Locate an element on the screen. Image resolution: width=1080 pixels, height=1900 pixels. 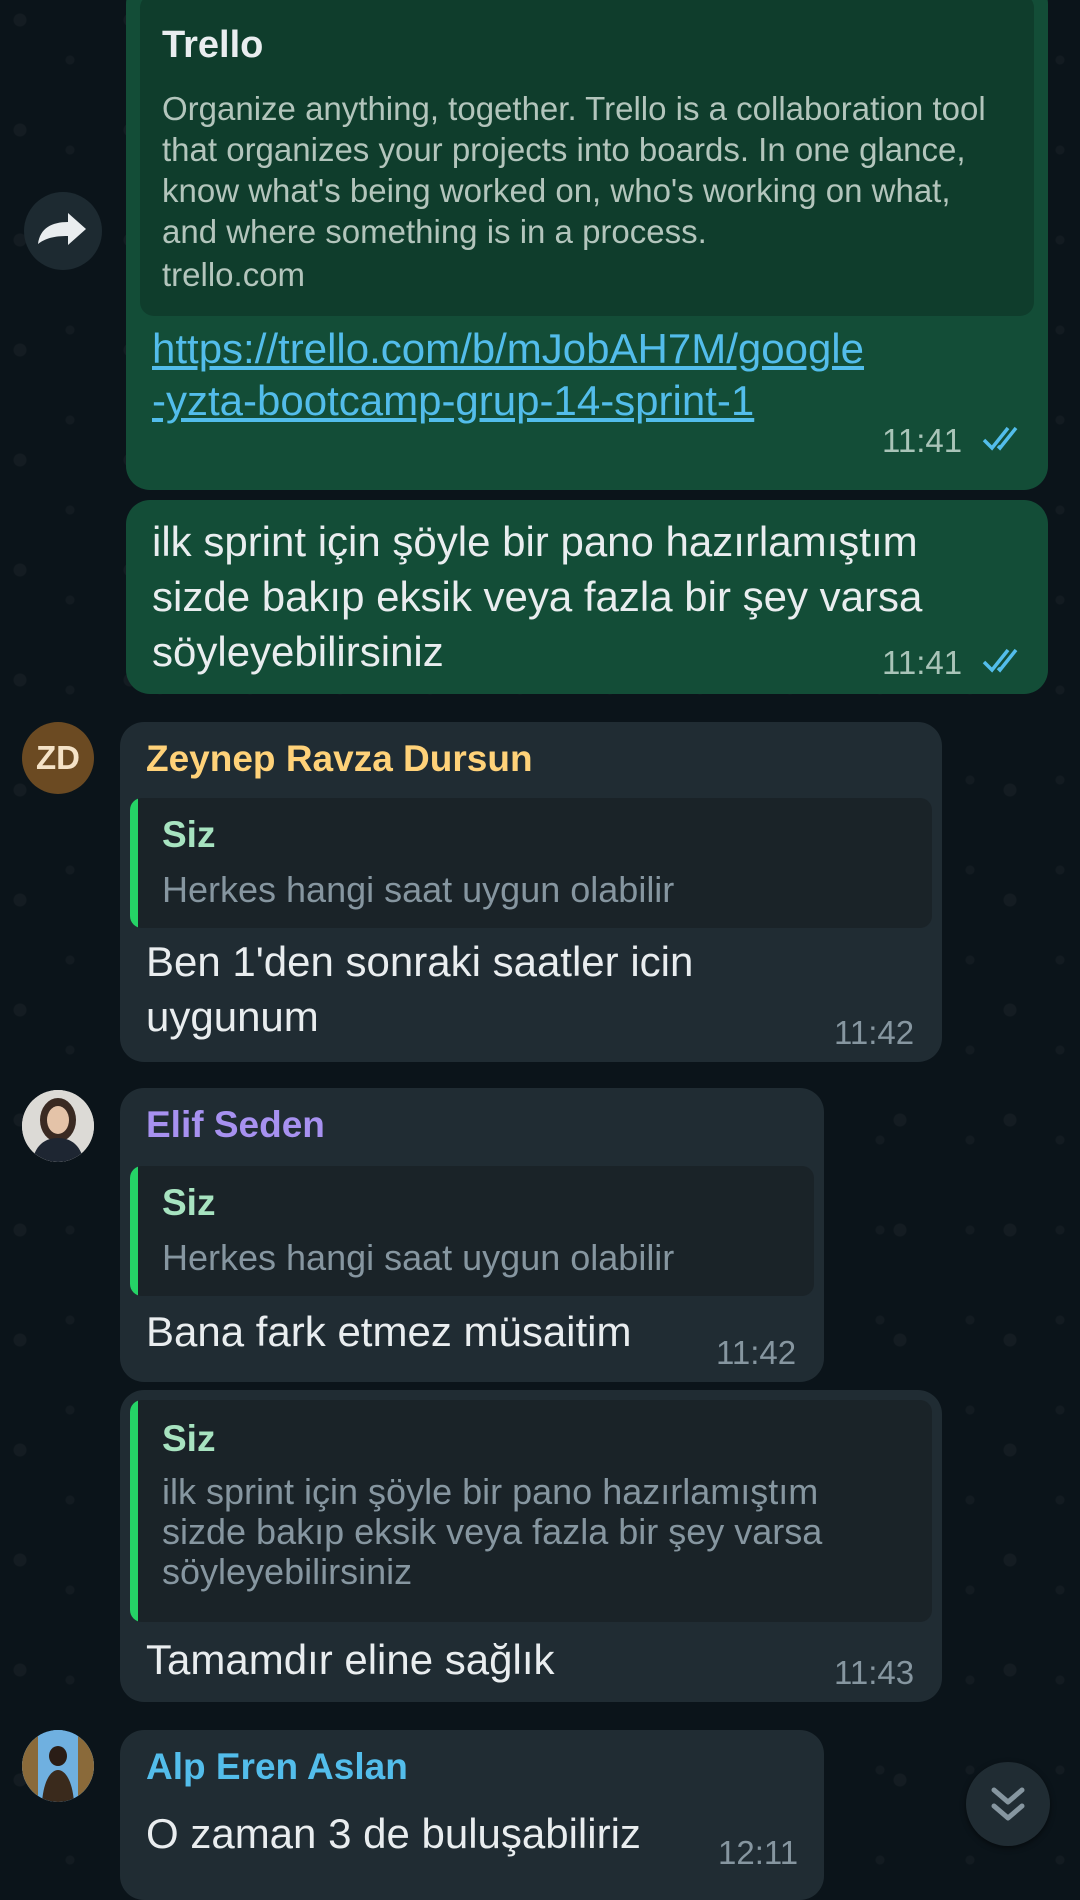
quote-line: söyleyebilirsiniz is located at coordinates (287, 1571).